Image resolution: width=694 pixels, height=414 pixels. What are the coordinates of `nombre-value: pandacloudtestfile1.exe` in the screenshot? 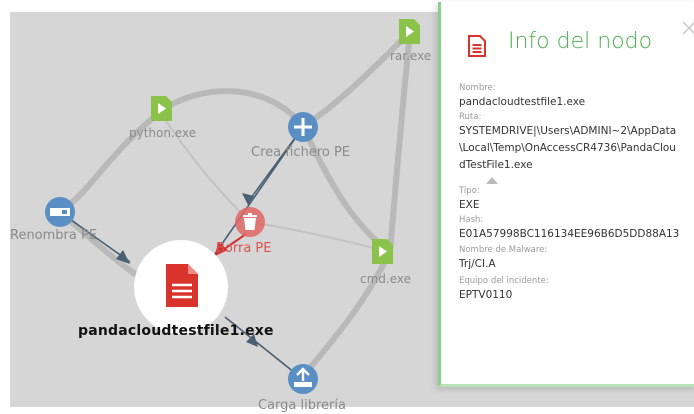 It's located at (522, 102).